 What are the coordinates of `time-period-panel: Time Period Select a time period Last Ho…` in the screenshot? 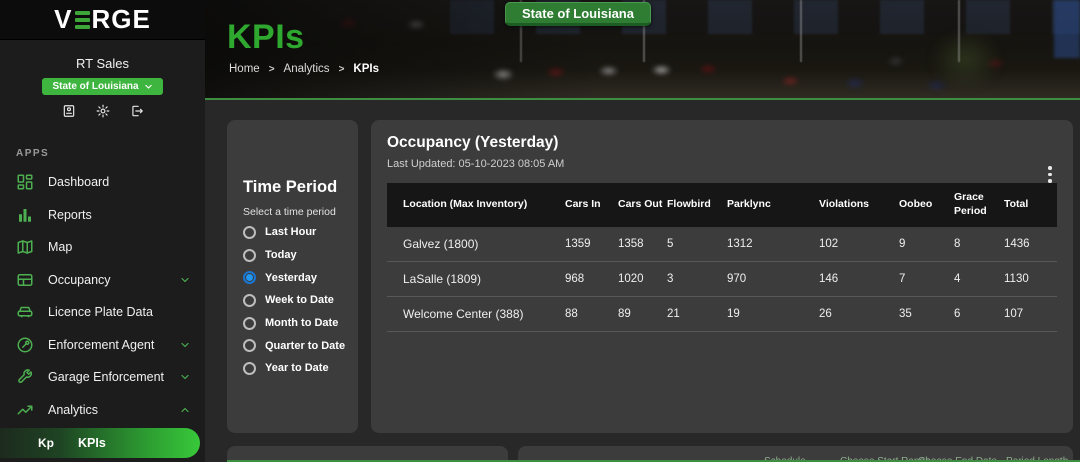 It's located at (292, 276).